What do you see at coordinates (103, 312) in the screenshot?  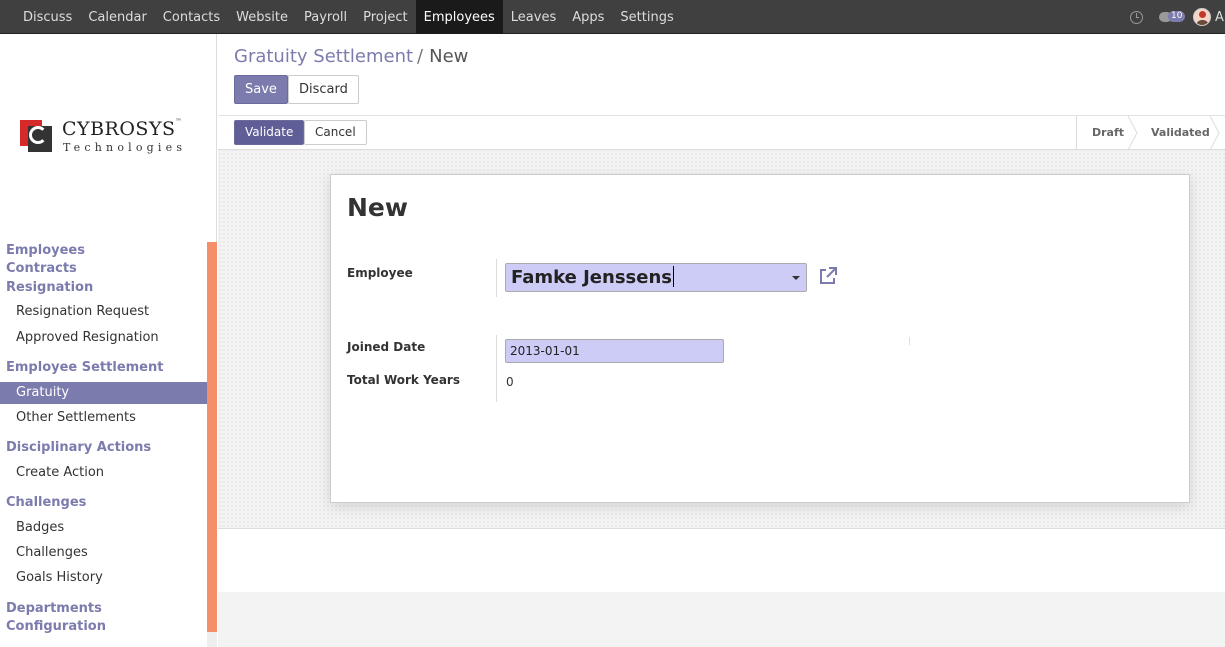 I see `sidebar-item-resignation-request: Resignation Request` at bounding box center [103, 312].